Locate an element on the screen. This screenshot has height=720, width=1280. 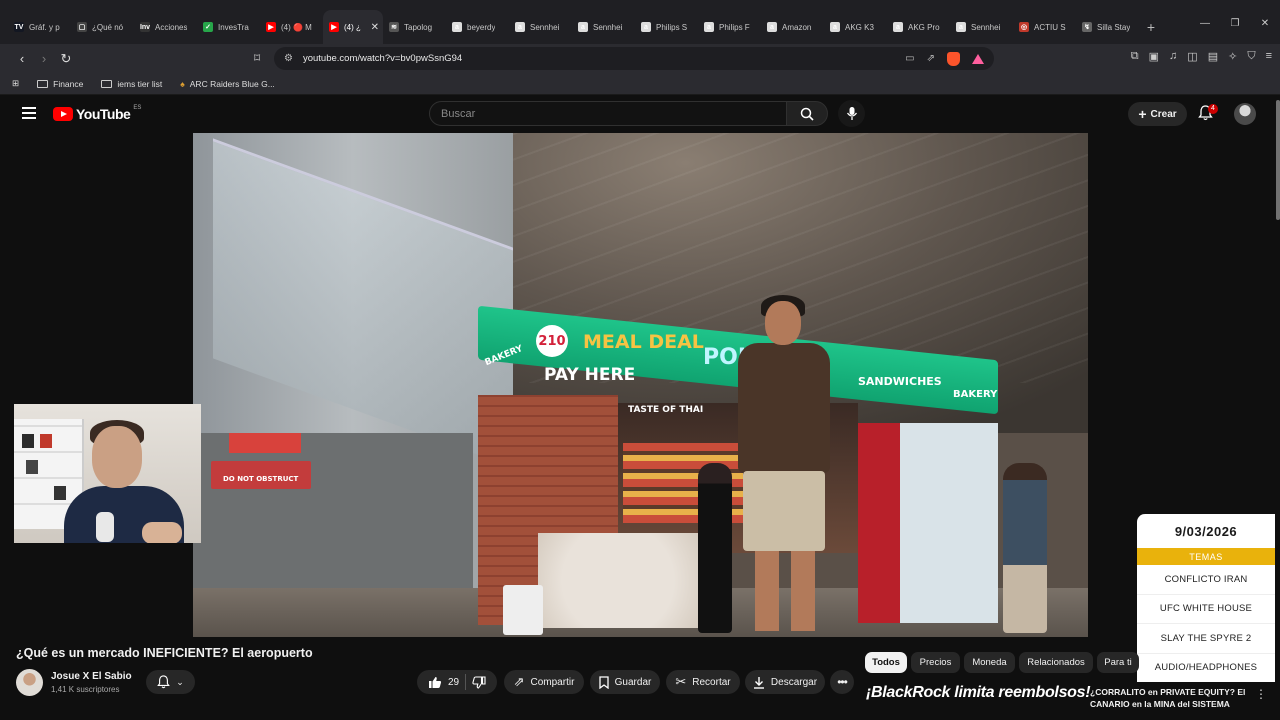
chip-relacionados: Relacionados is located at coordinates (1056, 662).